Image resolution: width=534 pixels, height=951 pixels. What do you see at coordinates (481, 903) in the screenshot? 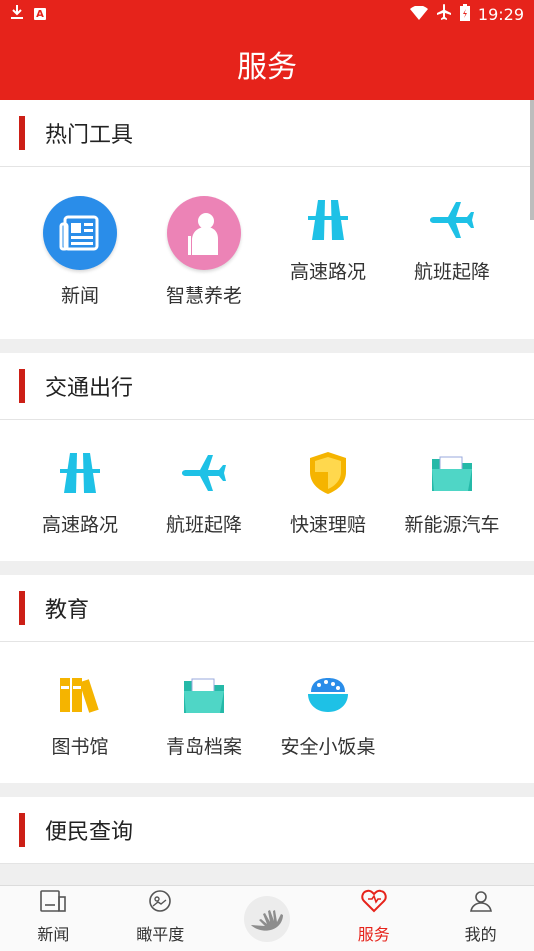
I see `profile-tab-icon` at bounding box center [481, 903].